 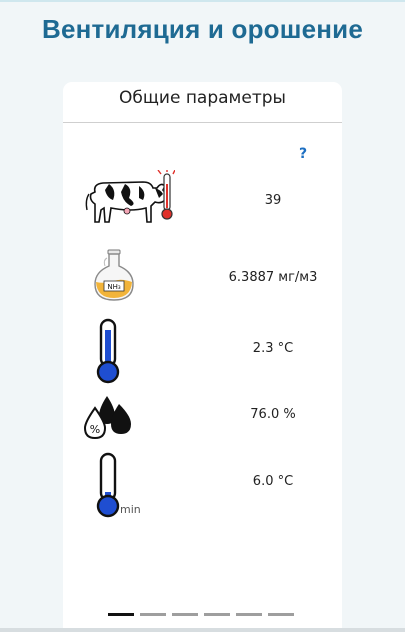 What do you see at coordinates (130, 196) in the screenshot?
I see `cow-thermometer-icon` at bounding box center [130, 196].